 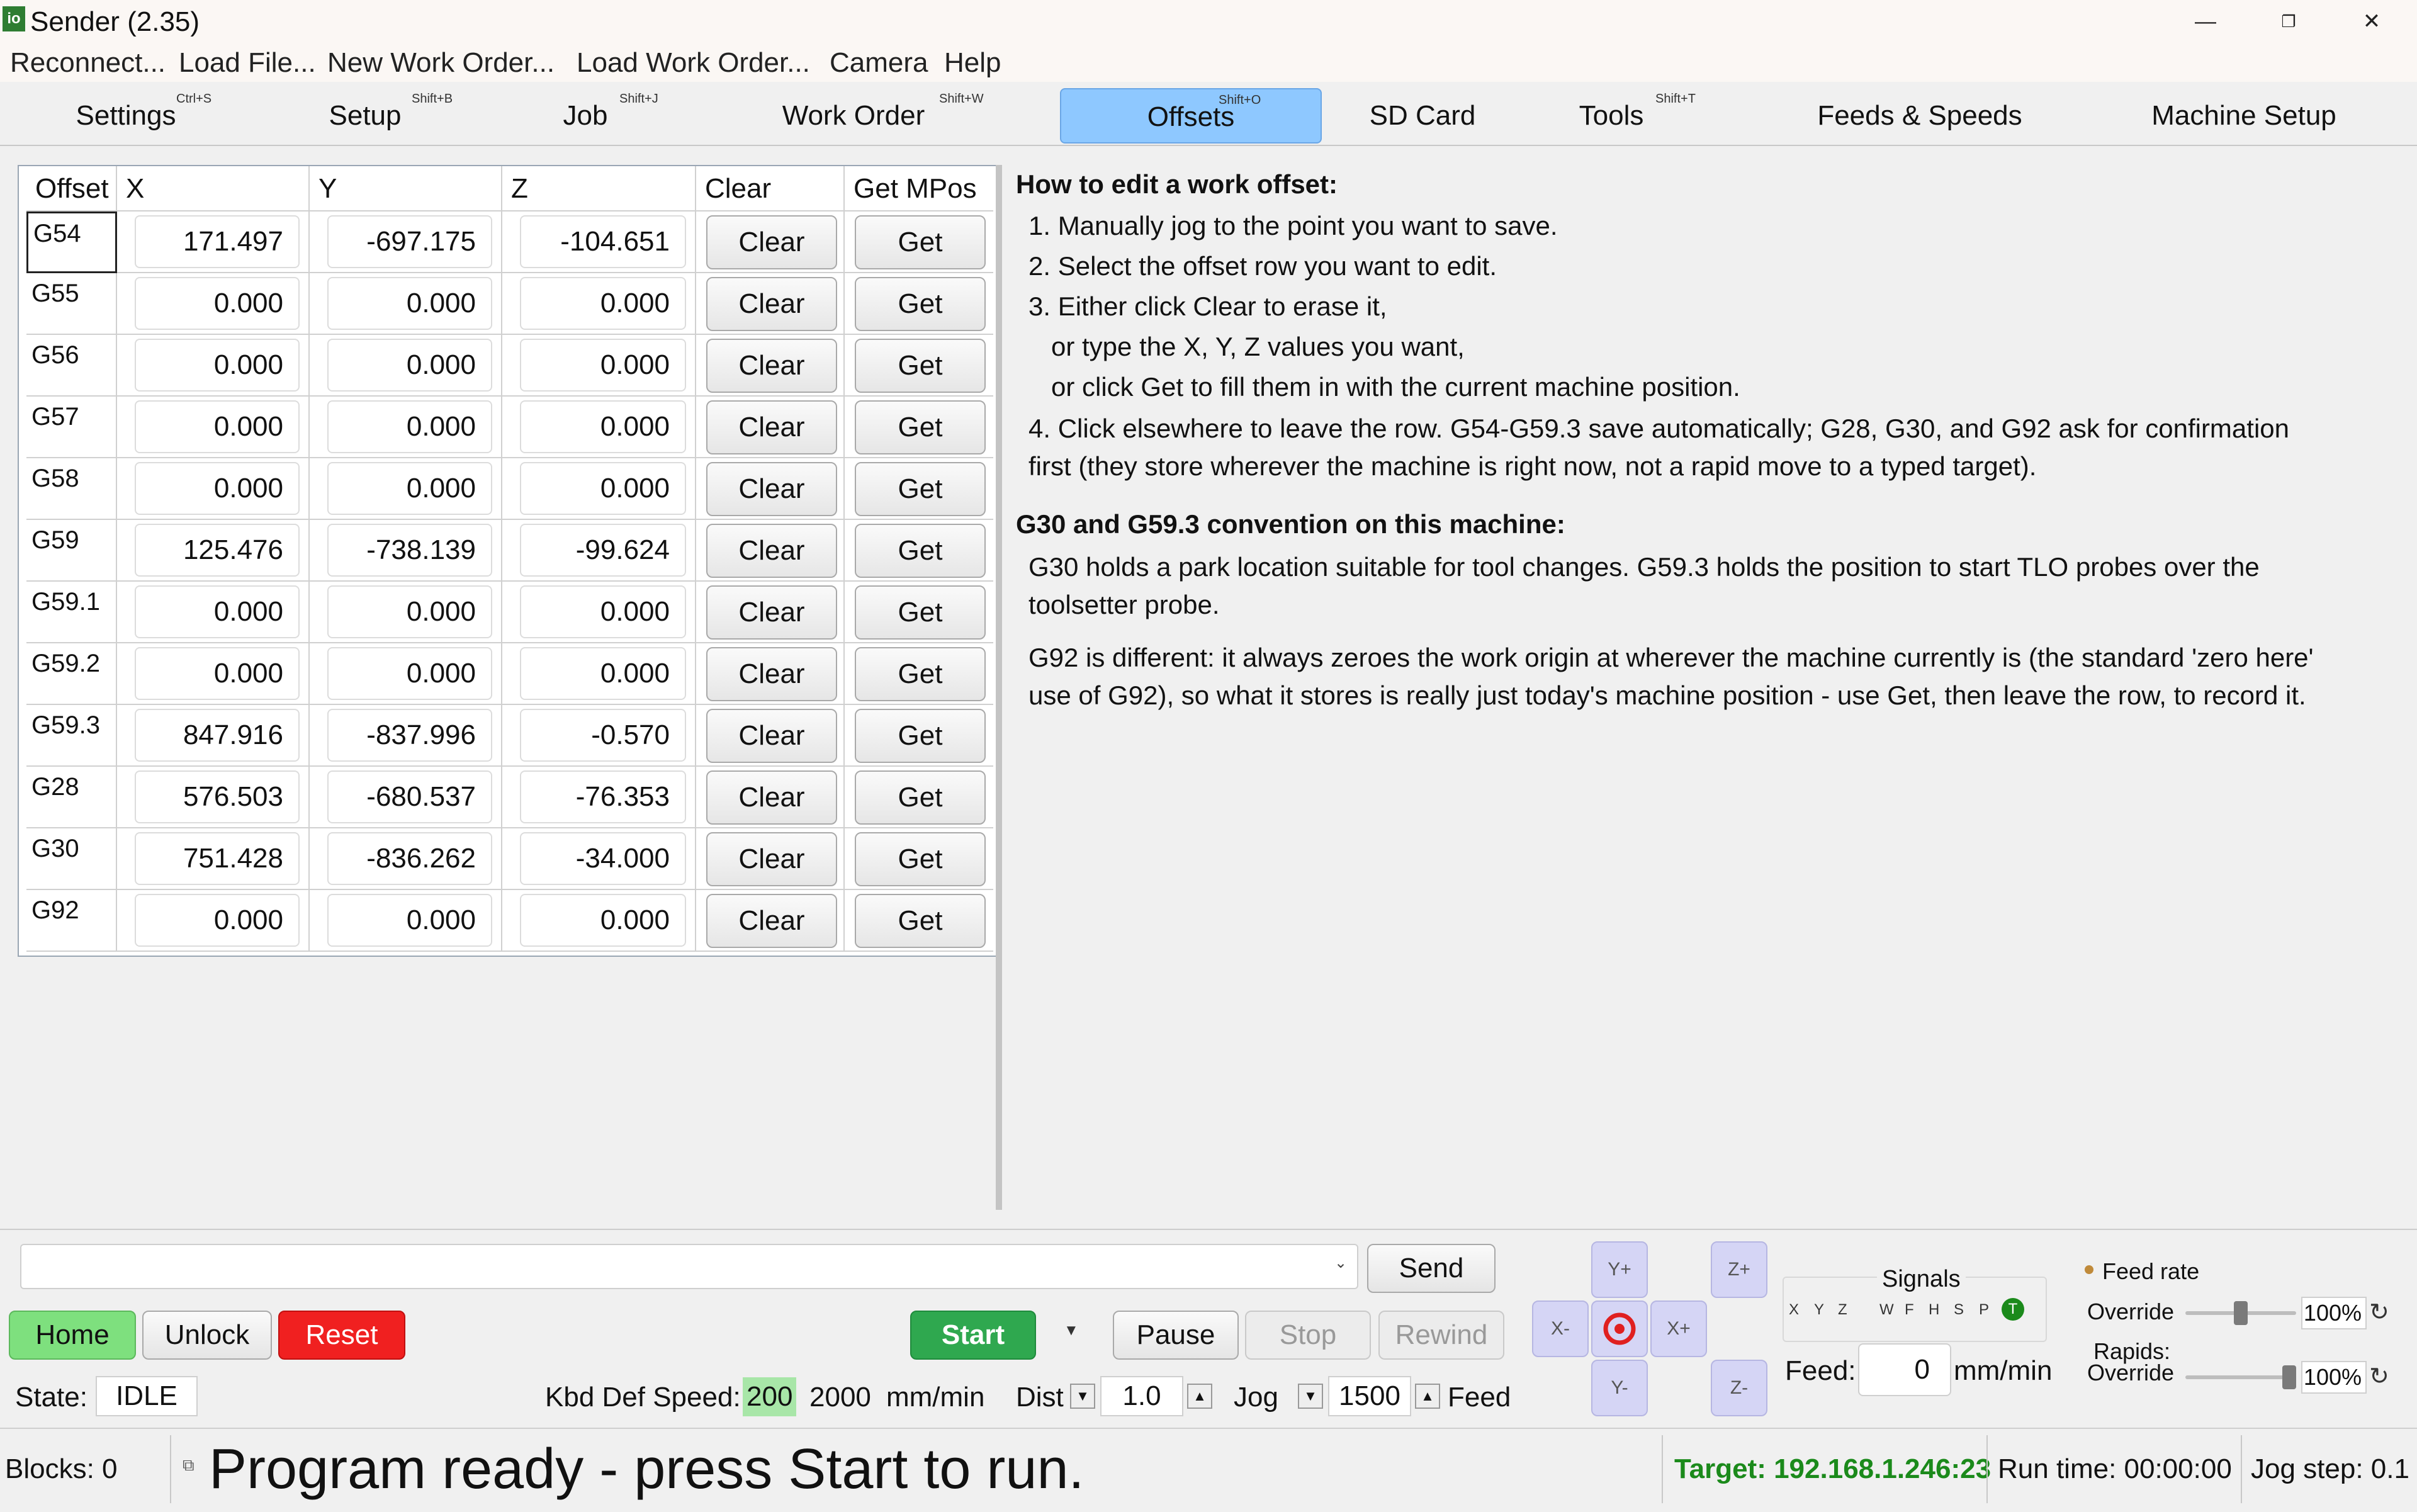 What do you see at coordinates (603, 858) in the screenshot?
I see `offset-z-input: -34.000` at bounding box center [603, 858].